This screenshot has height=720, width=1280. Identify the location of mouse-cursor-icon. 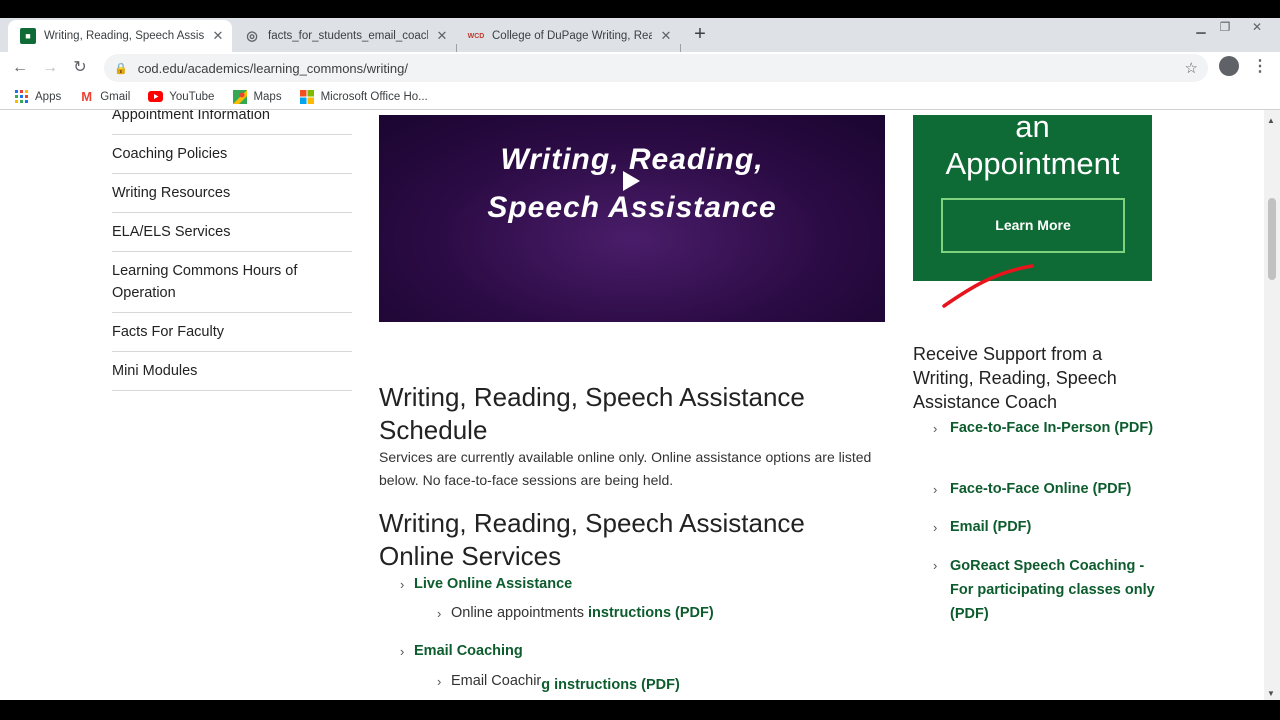
(1200, 455).